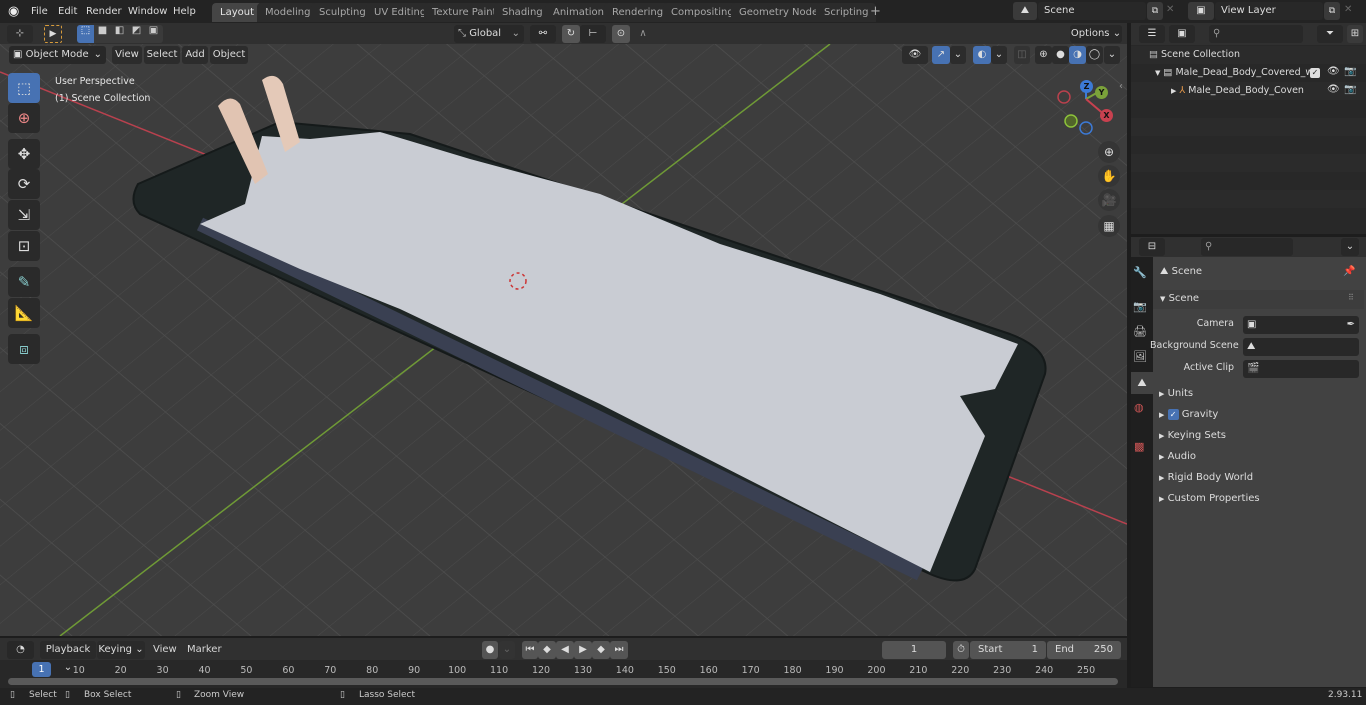 This screenshot has width=1366, height=705. Describe the element at coordinates (489, 34) in the screenshot. I see `transform-orientation-dropdown: ⤡ Global ⌄` at that location.